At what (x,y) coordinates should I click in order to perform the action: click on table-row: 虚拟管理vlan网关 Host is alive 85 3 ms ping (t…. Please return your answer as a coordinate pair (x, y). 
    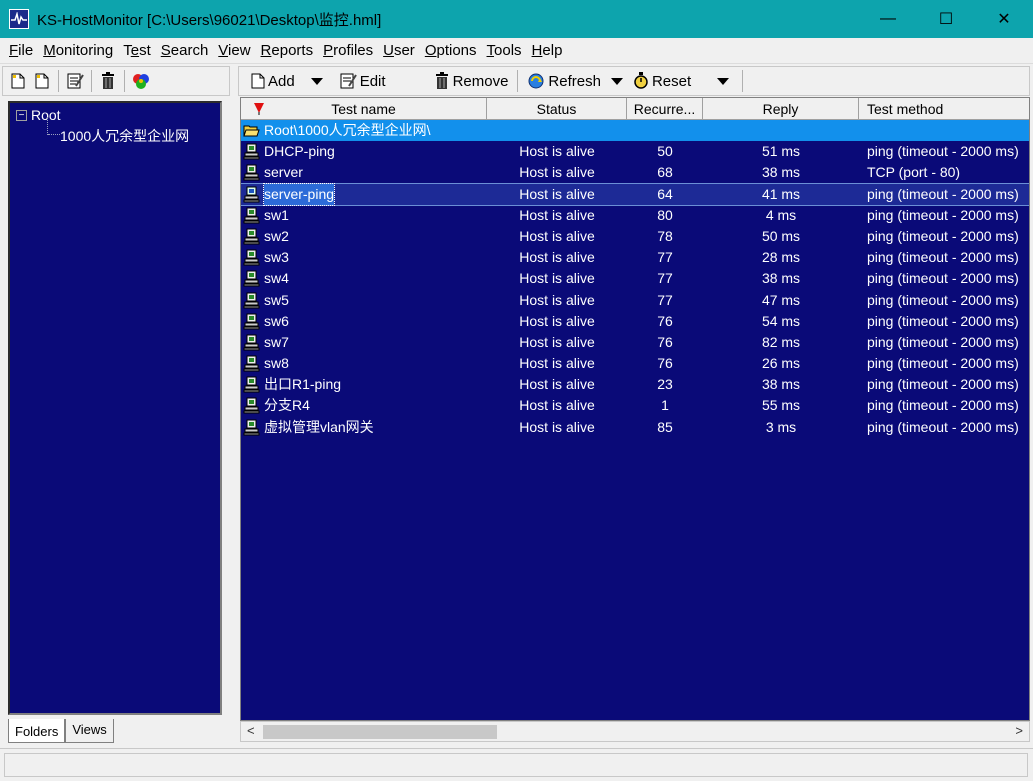
    Looking at the image, I should click on (635, 427).